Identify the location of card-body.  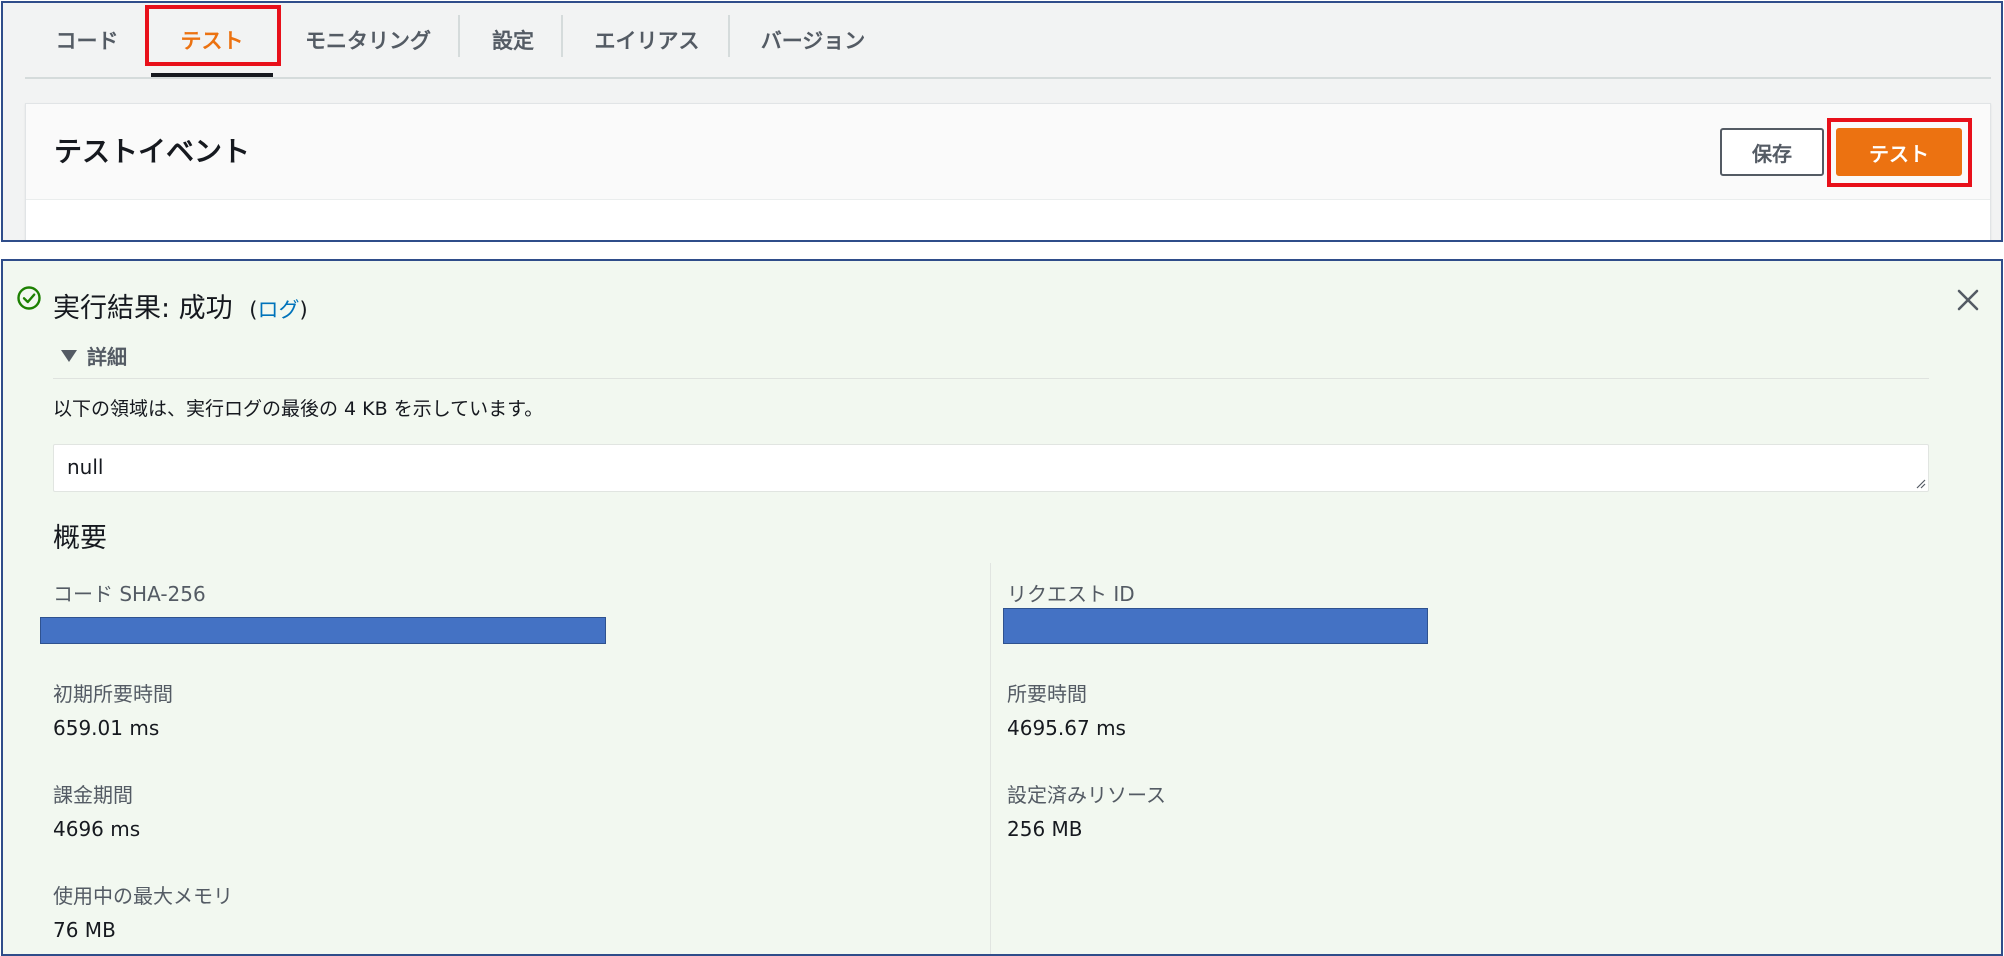
(1008, 220).